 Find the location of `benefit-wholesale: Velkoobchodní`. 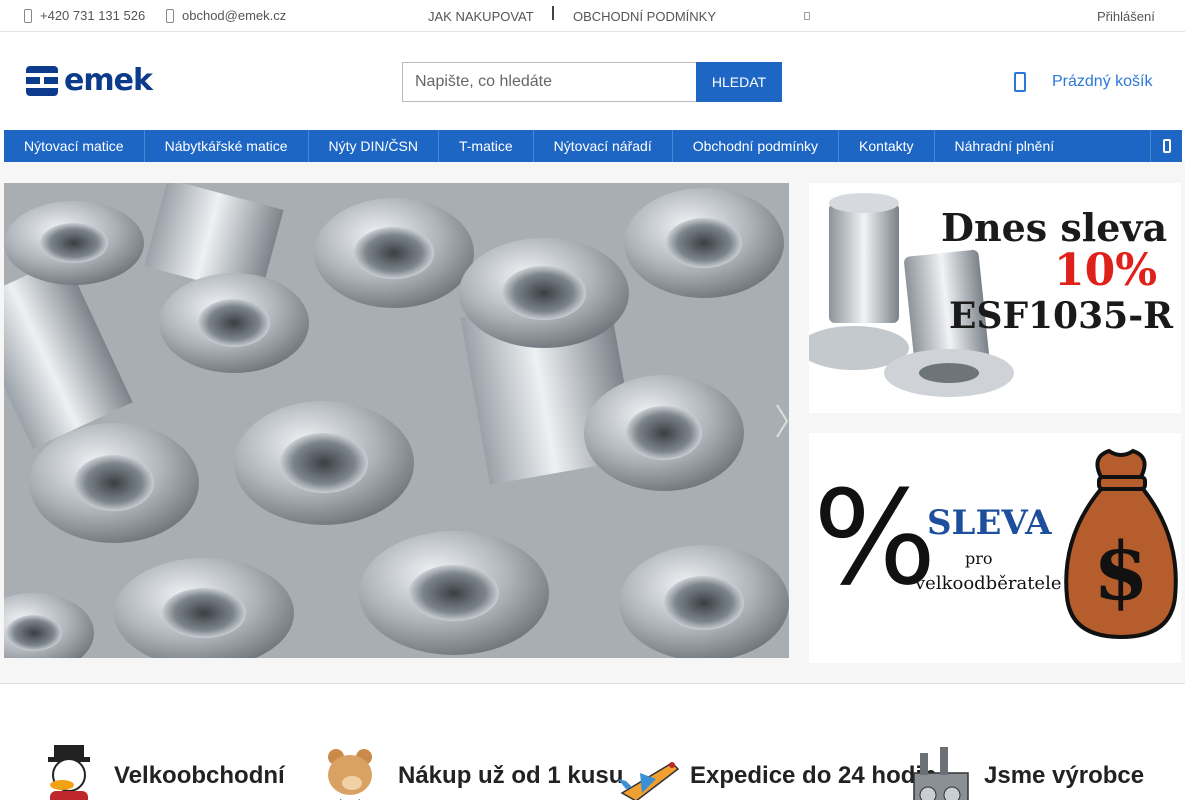

benefit-wholesale: Velkoobchodní is located at coordinates (160, 771).